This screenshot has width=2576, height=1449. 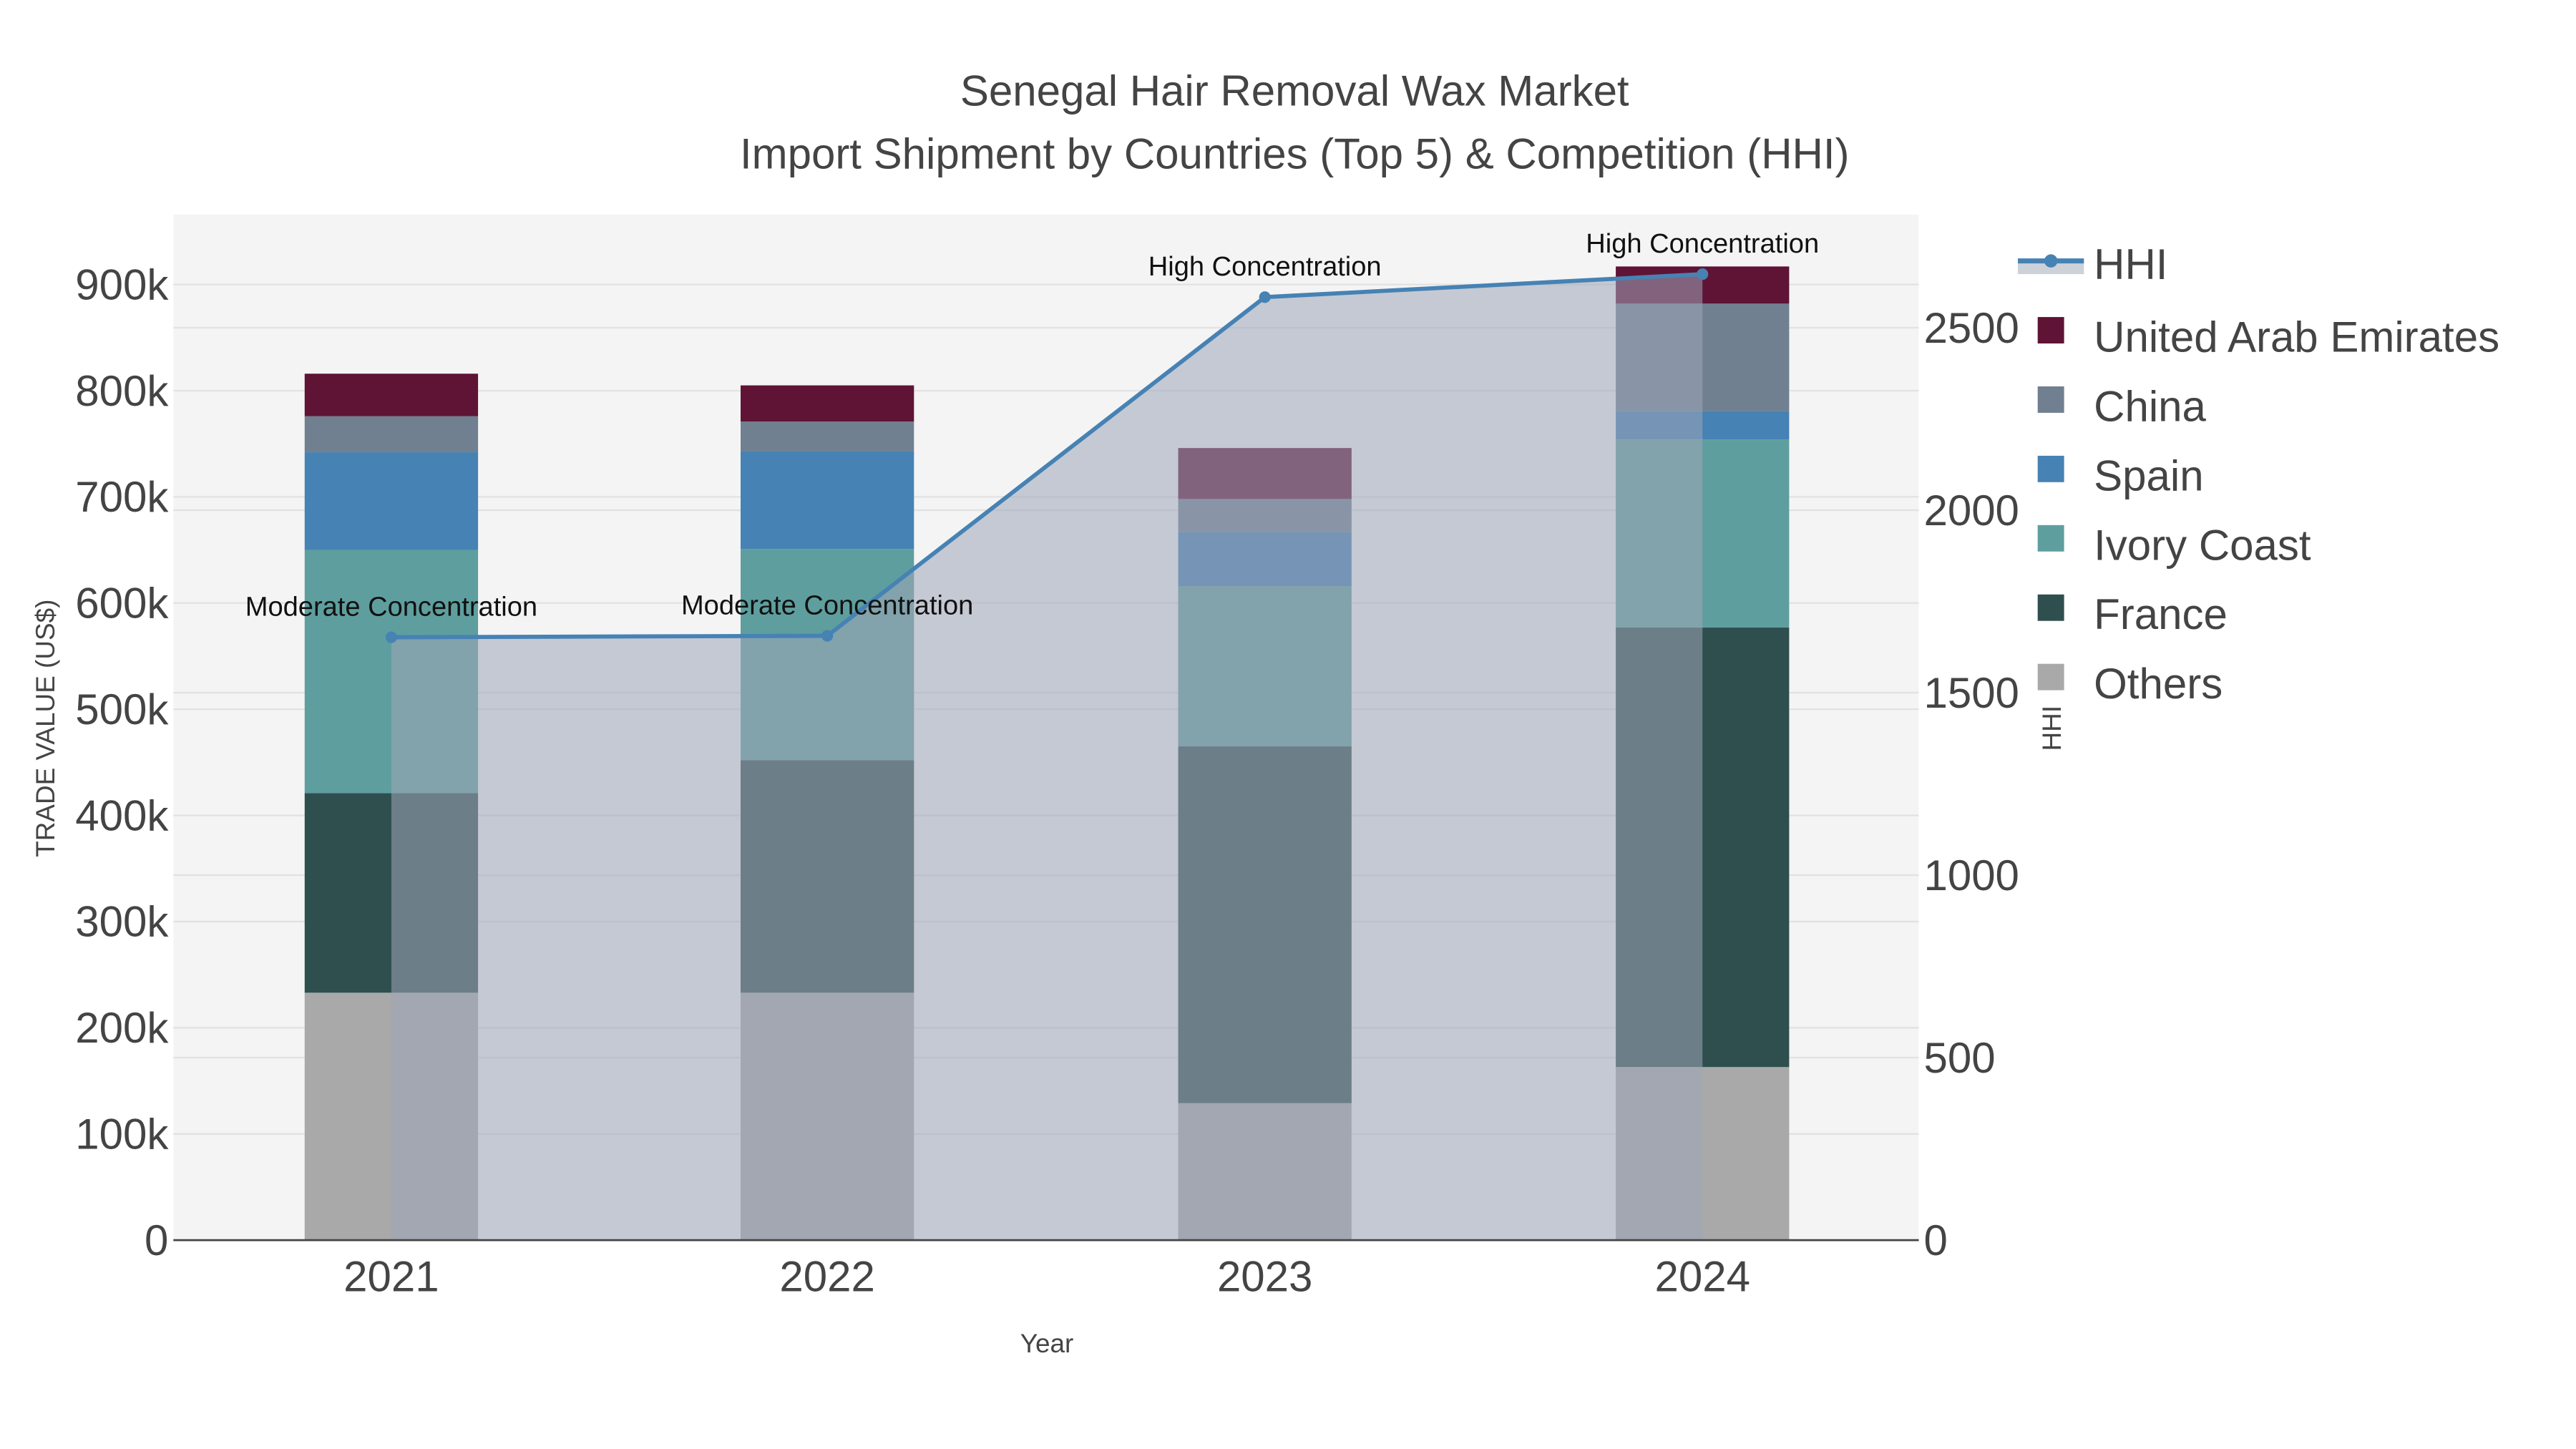 What do you see at coordinates (156, 1240) in the screenshot?
I see `y-tick-label: 0` at bounding box center [156, 1240].